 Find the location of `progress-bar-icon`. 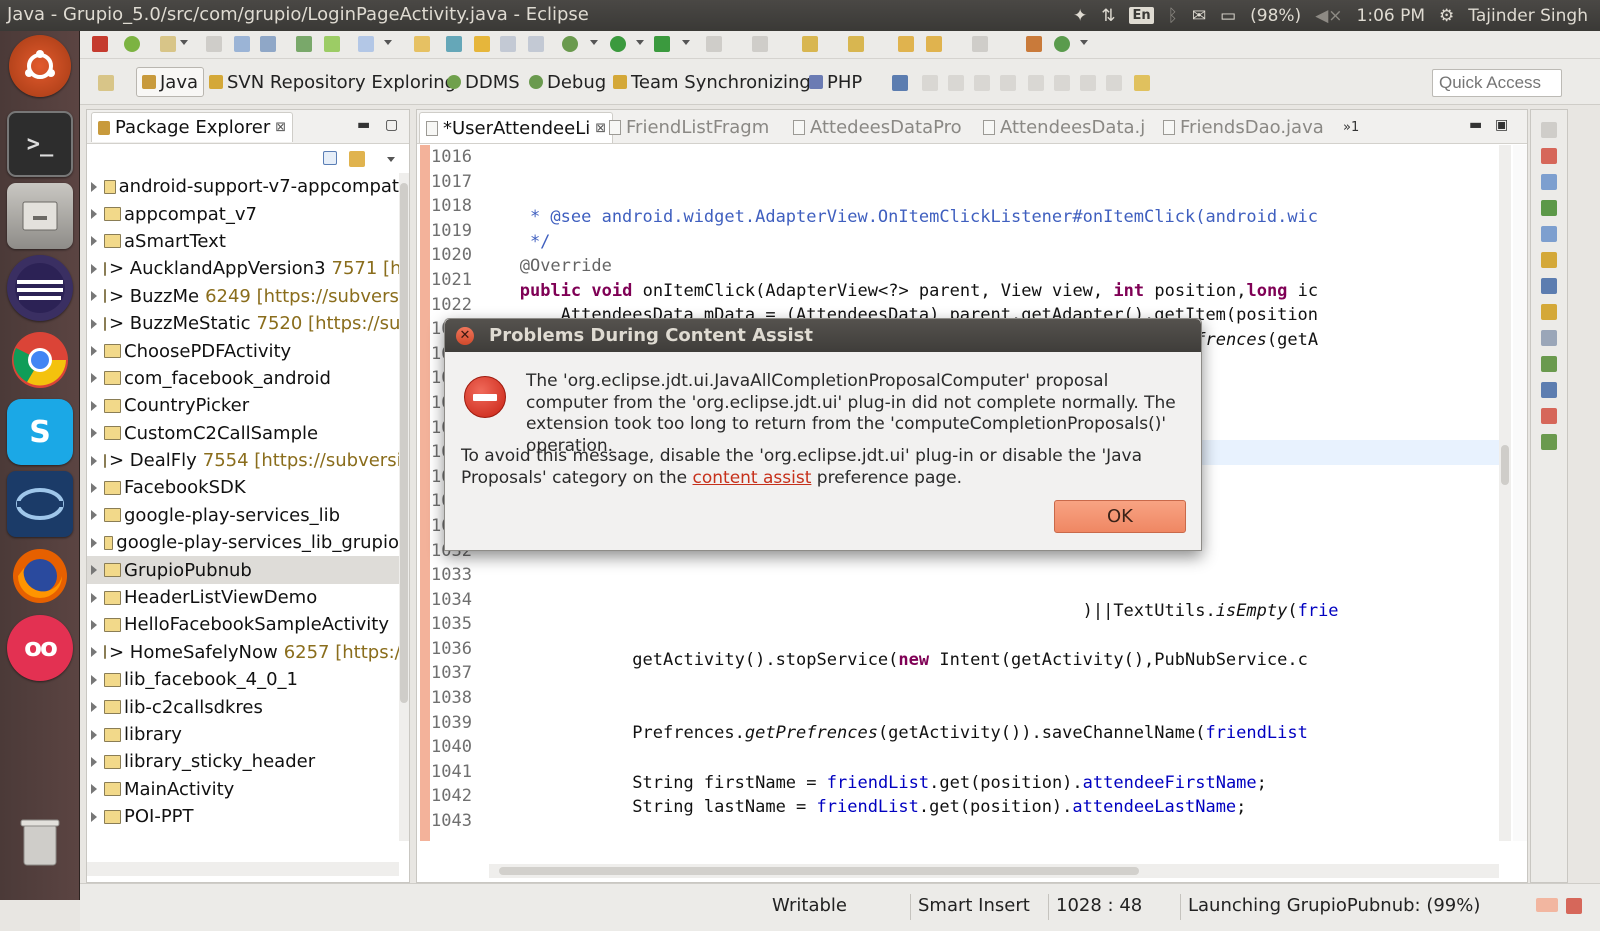

progress-bar-icon is located at coordinates (1547, 905).